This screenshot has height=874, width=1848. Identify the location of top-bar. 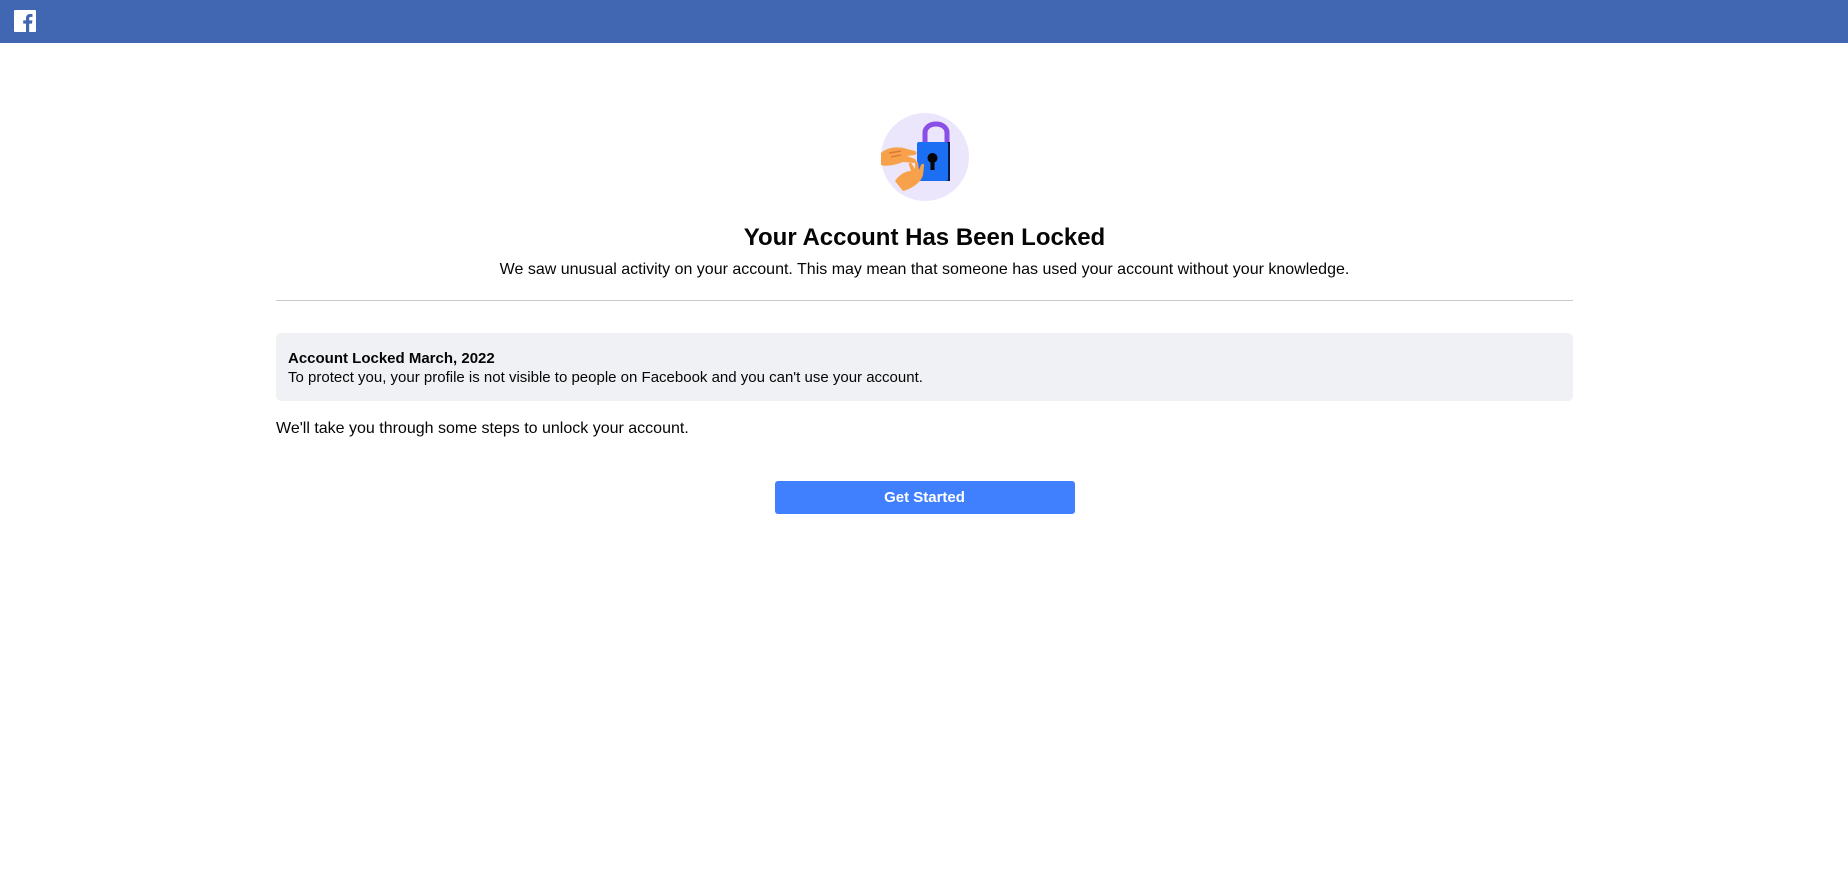
(924, 21).